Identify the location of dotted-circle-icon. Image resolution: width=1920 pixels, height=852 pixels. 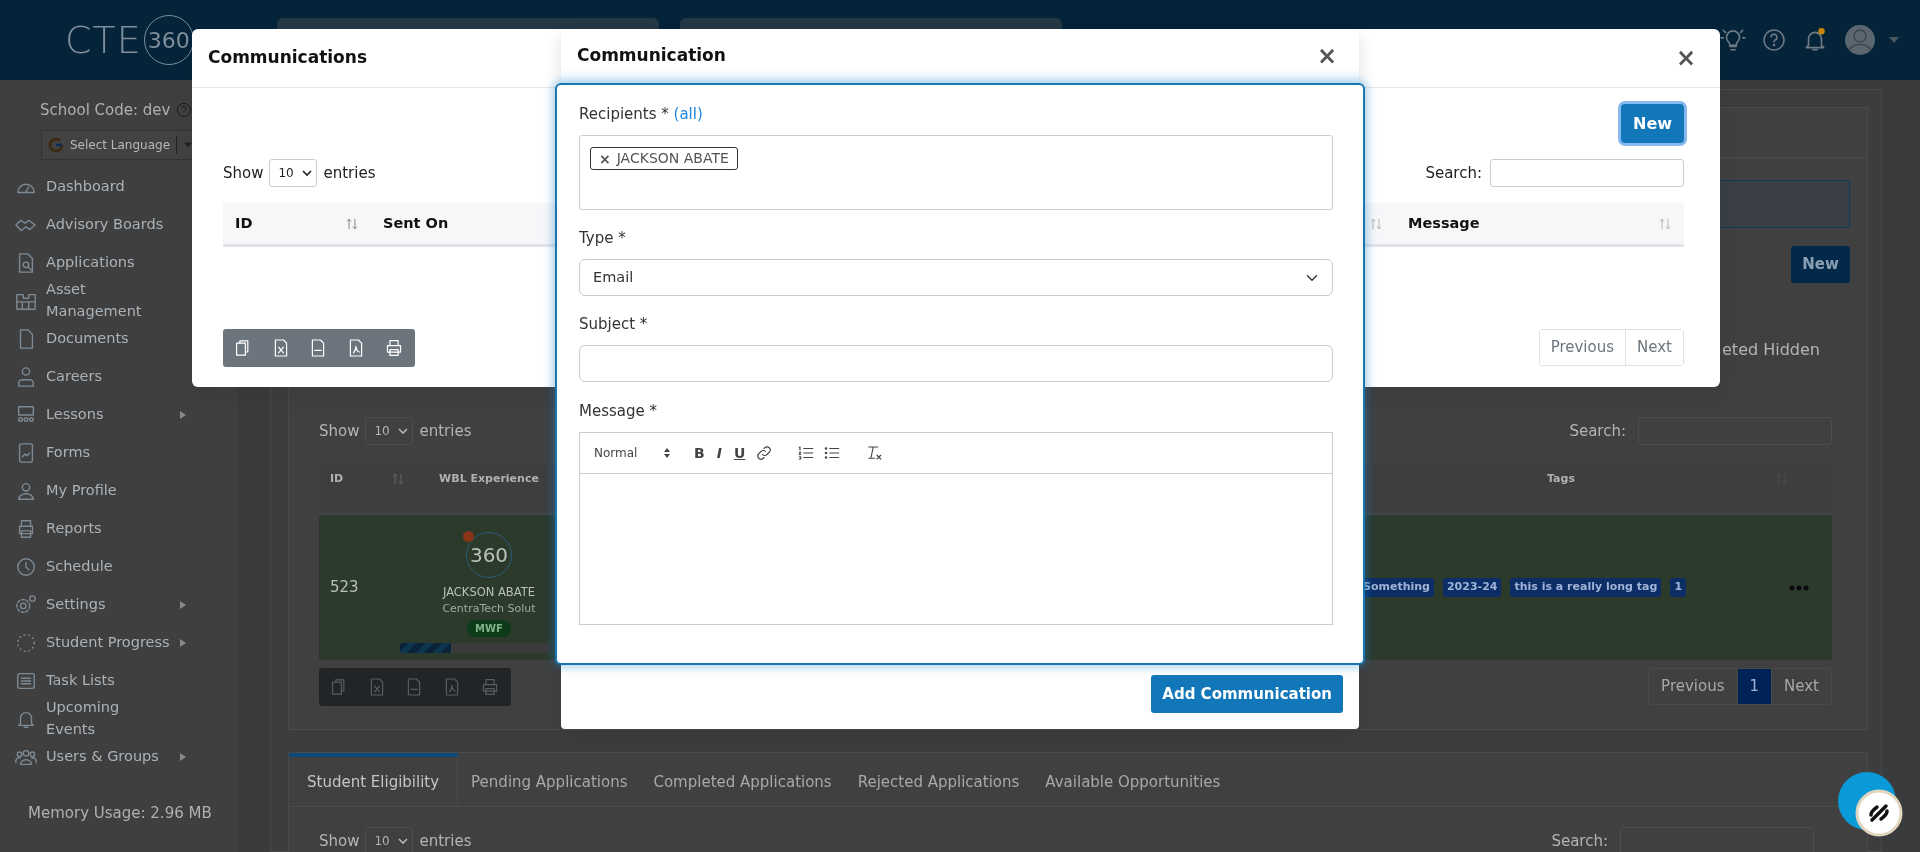
(26, 643).